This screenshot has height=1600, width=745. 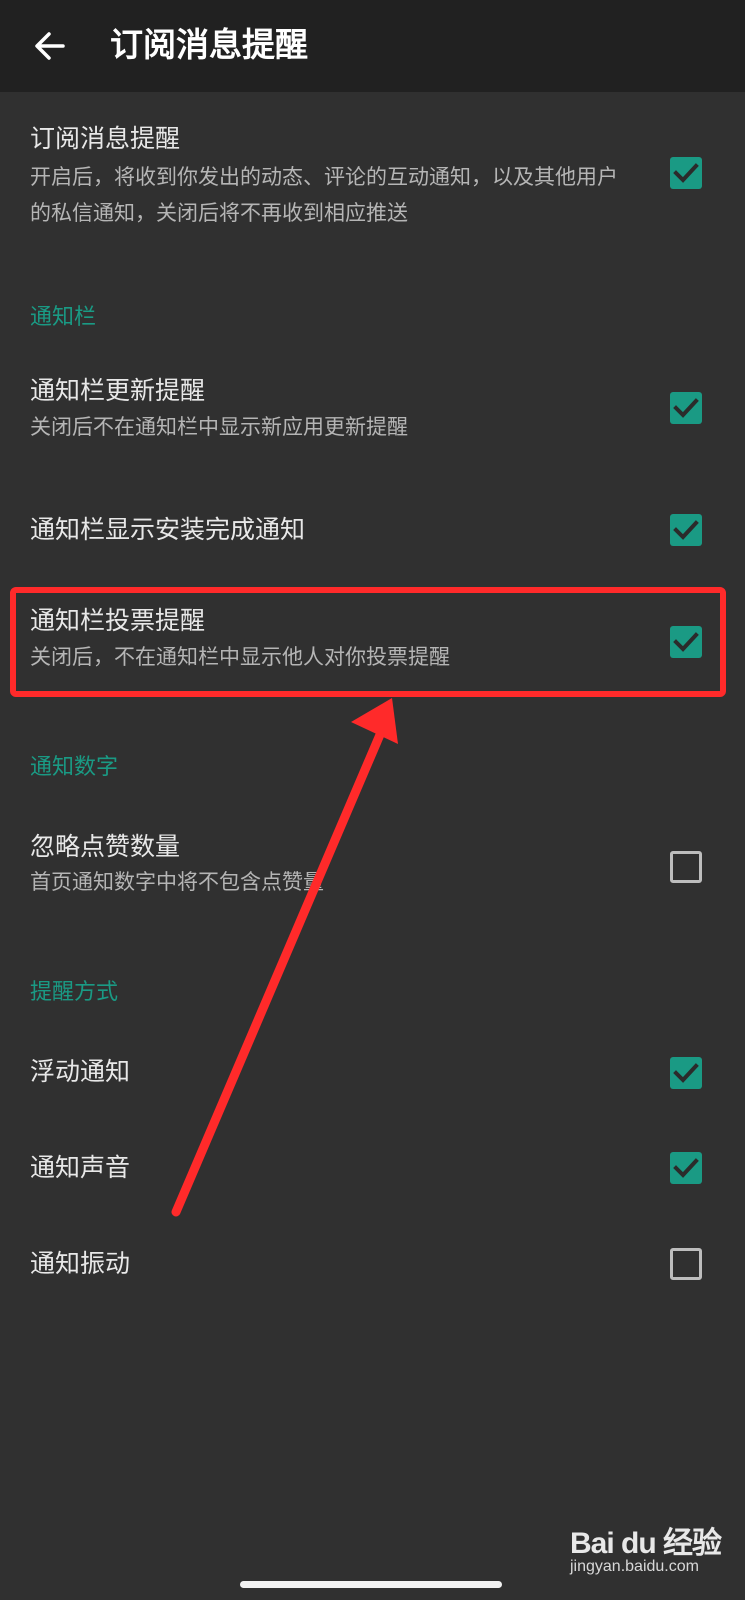 I want to click on setting-title: 通知栏更新提醒, so click(x=118, y=390).